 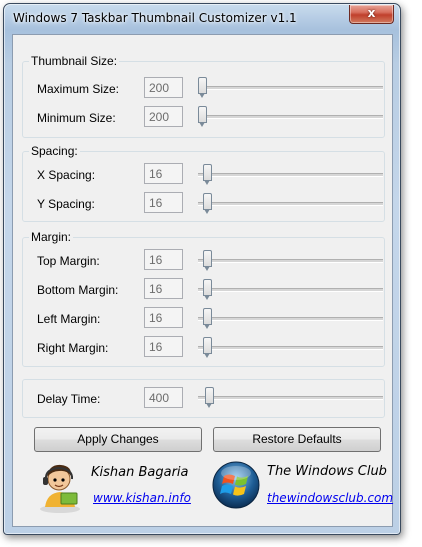 I want to click on minimum-size-field: 200, so click(x=163, y=116).